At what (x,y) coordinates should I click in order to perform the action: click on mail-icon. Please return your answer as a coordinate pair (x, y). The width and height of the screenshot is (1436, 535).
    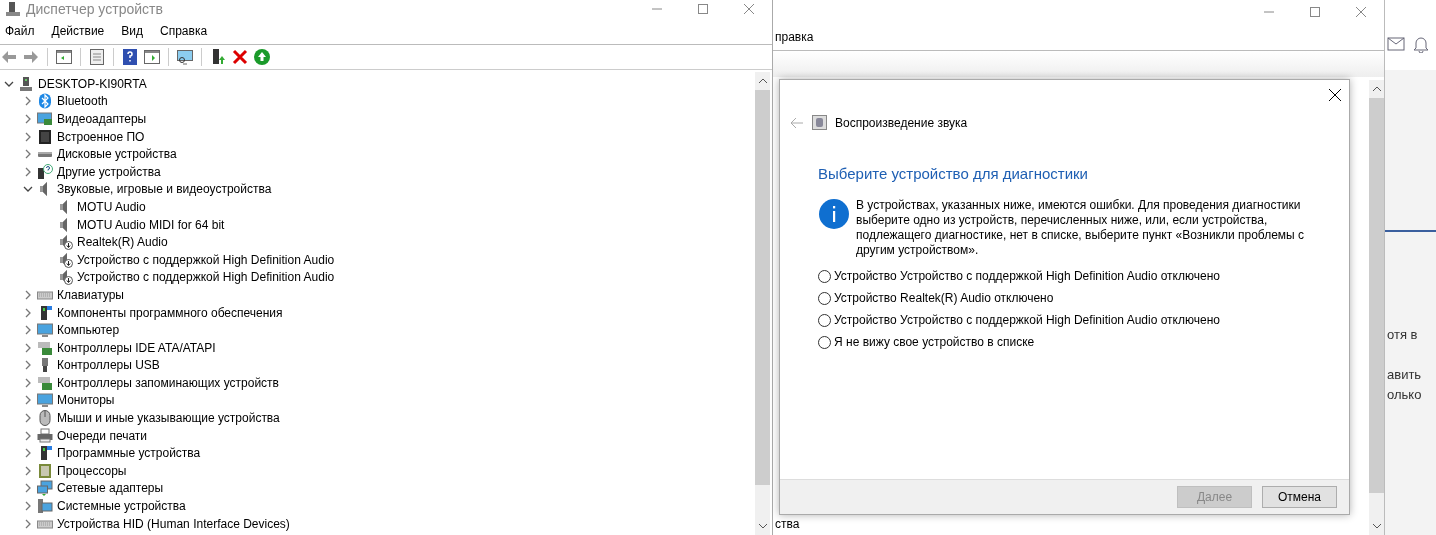
    Looking at the image, I should click on (1396, 44).